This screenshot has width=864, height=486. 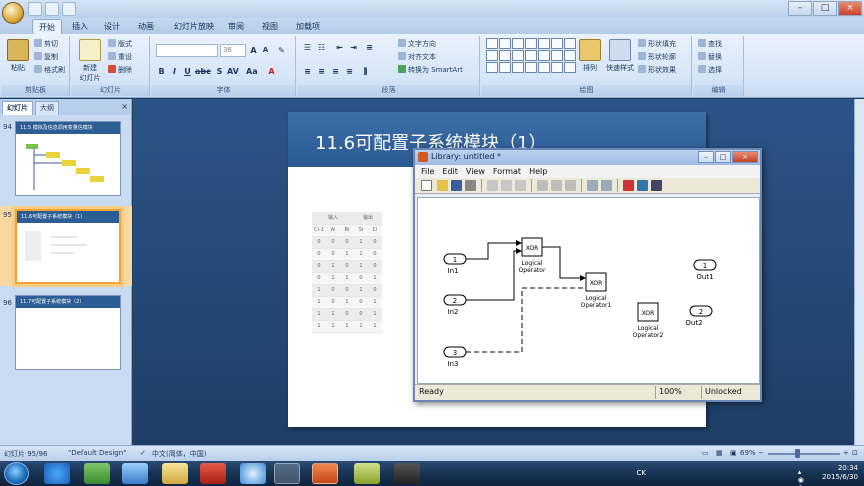 I want to click on media-icon, so click(x=97, y=473).